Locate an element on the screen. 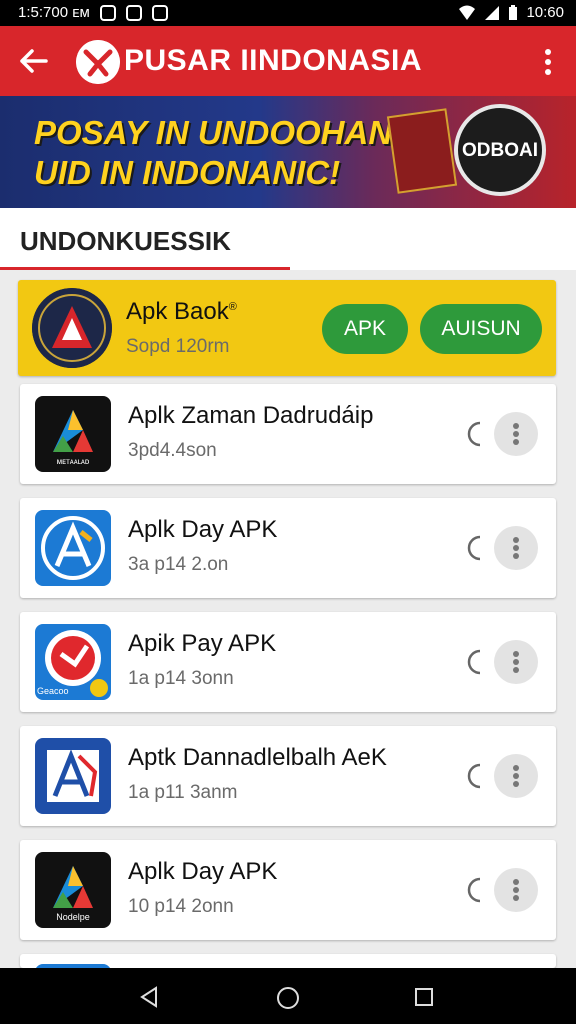 Image resolution: width=576 pixels, height=1024 pixels. signal-icon is located at coordinates (492, 12).